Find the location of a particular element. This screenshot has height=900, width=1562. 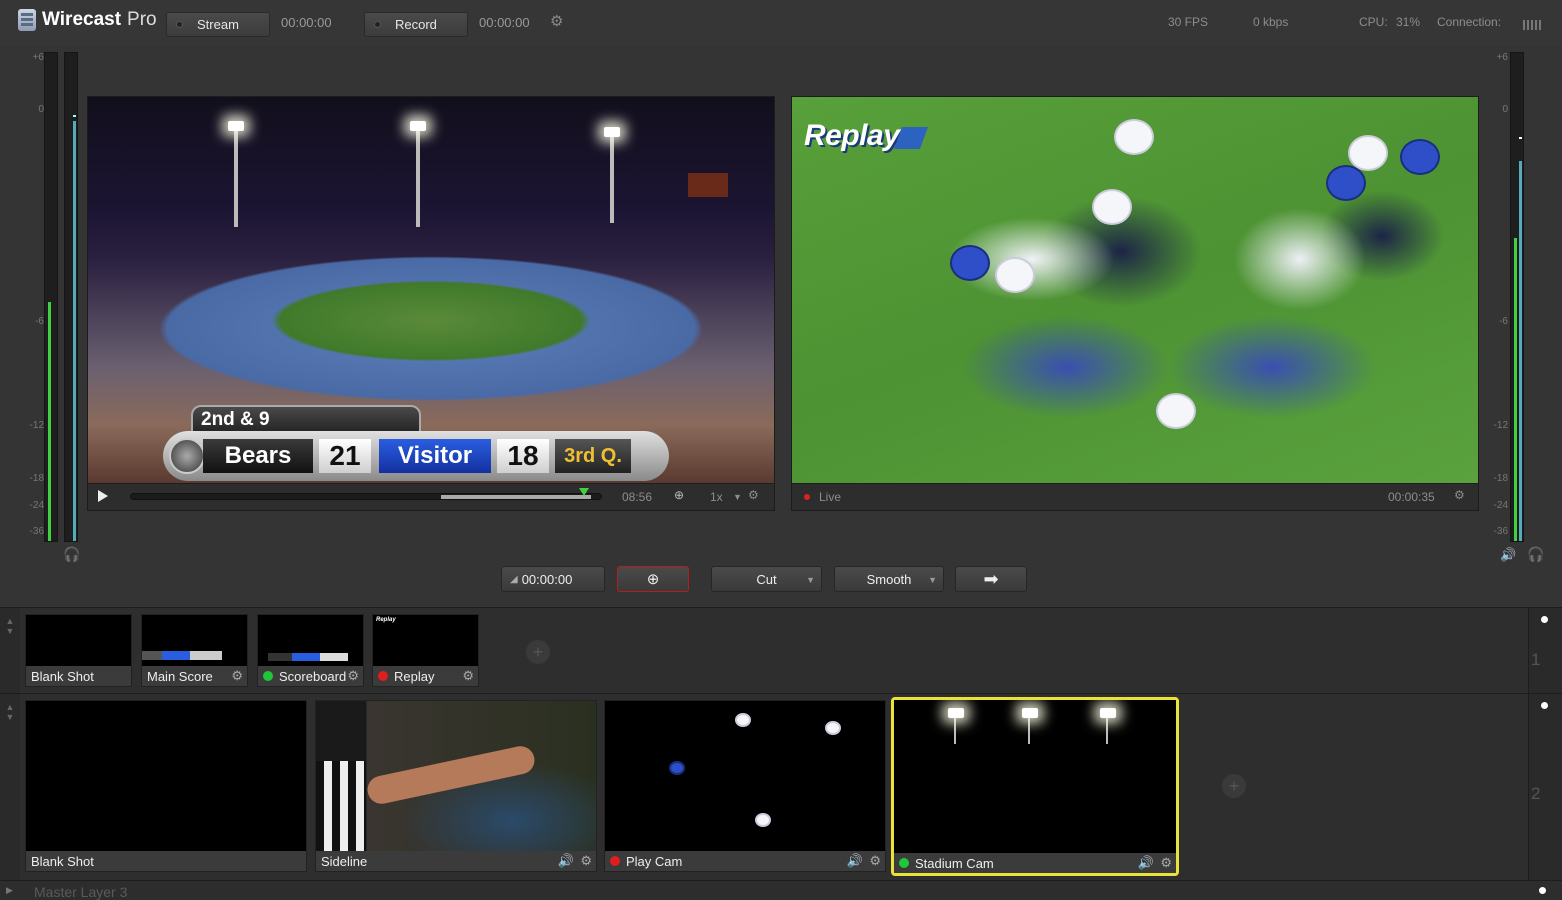

cpu-label: CPU: is located at coordinates (1373, 22).